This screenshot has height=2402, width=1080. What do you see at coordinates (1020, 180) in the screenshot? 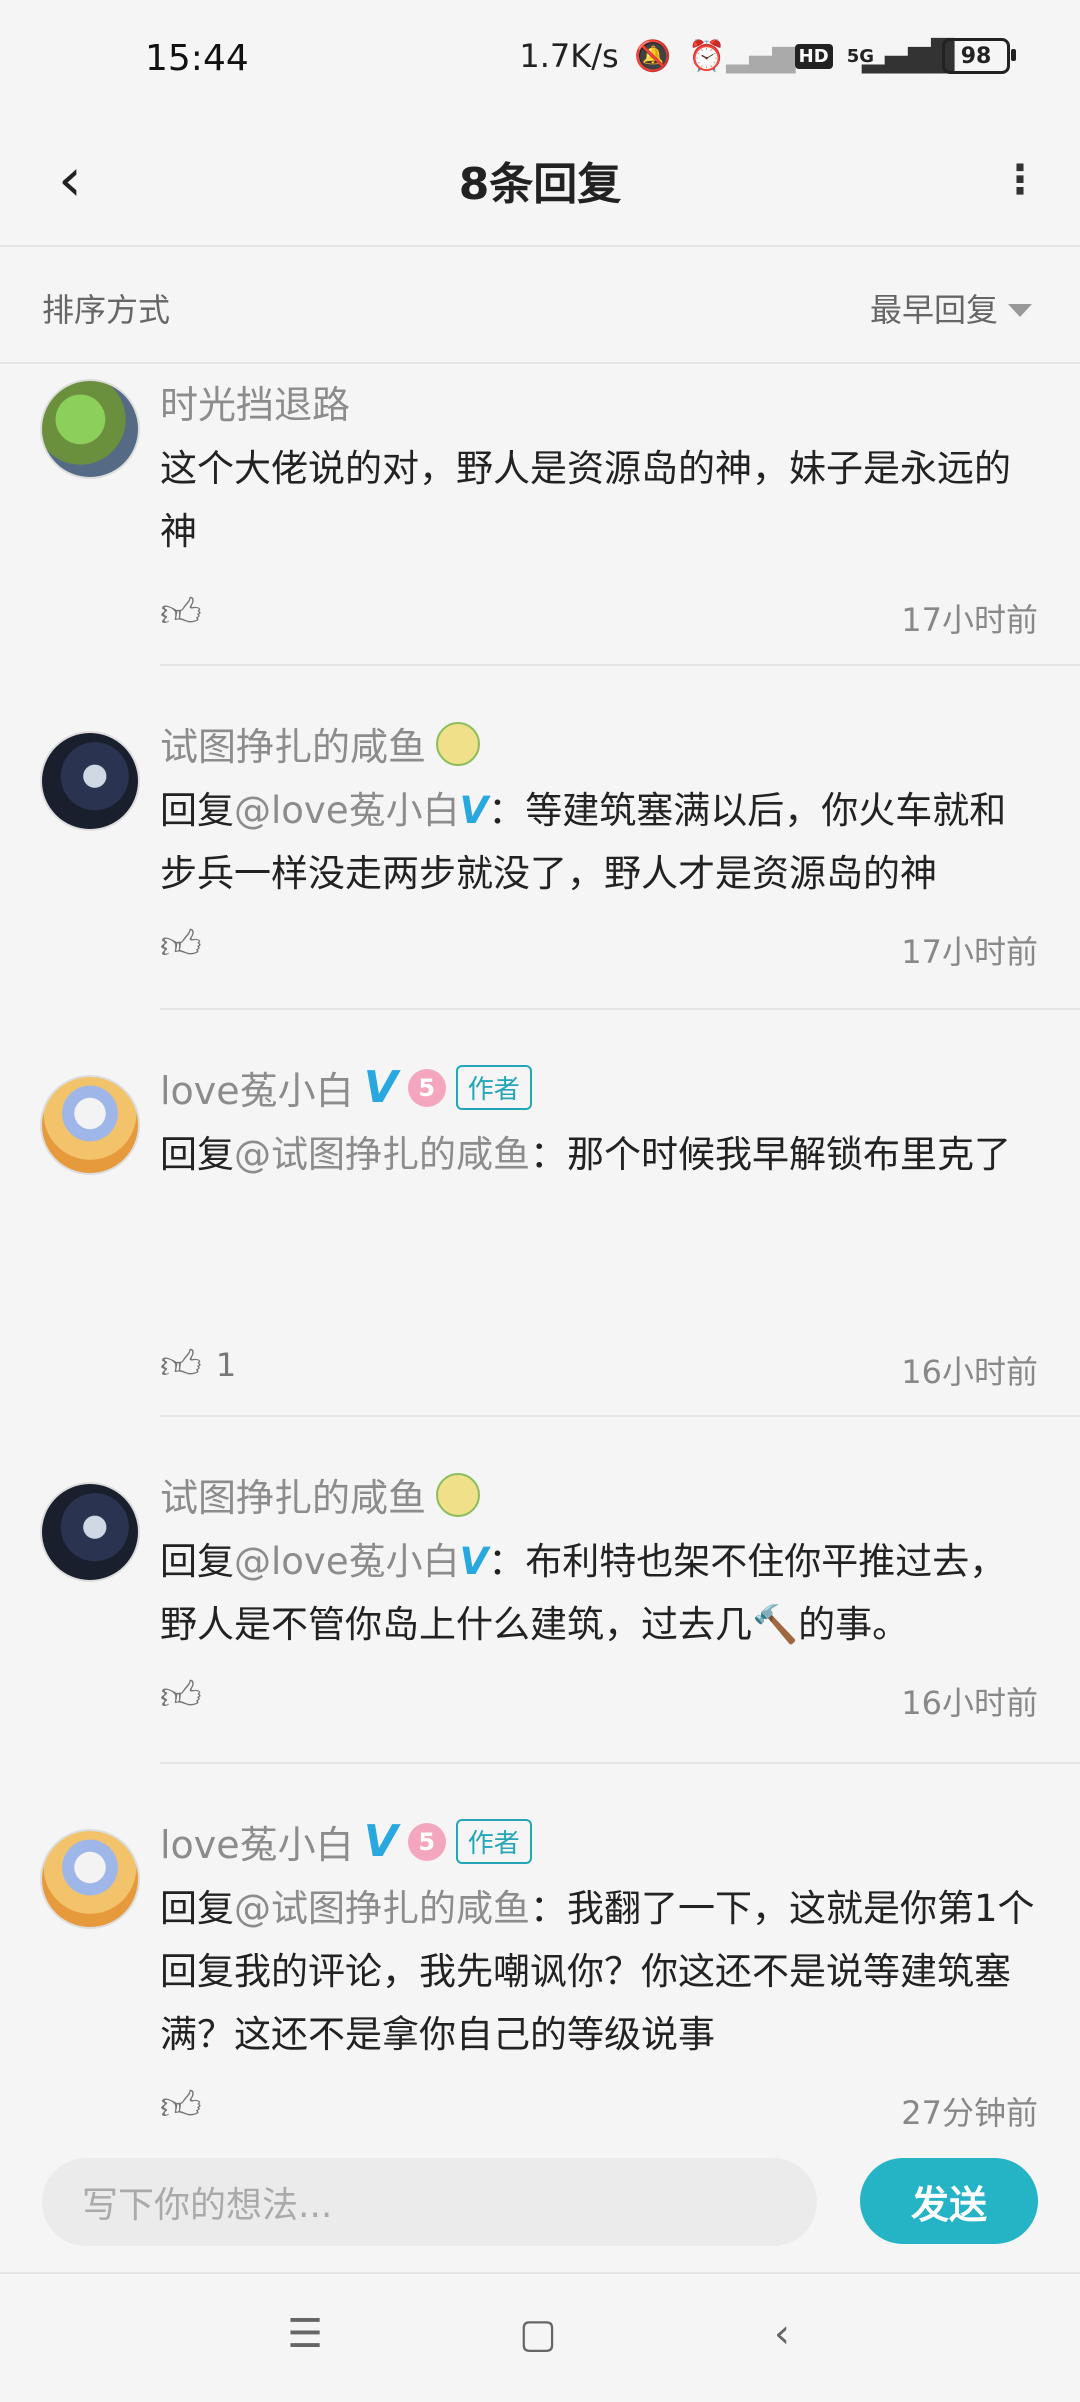
I see `more-options-icon: ⋮` at bounding box center [1020, 180].